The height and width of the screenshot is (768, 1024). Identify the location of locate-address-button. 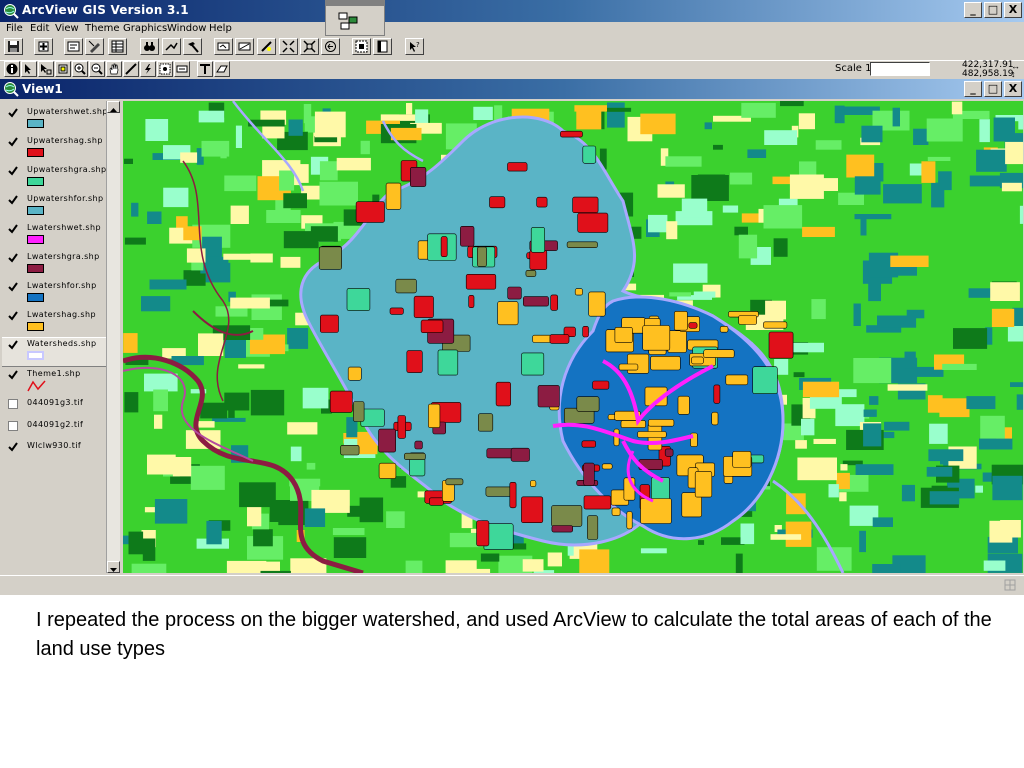
(171, 46).